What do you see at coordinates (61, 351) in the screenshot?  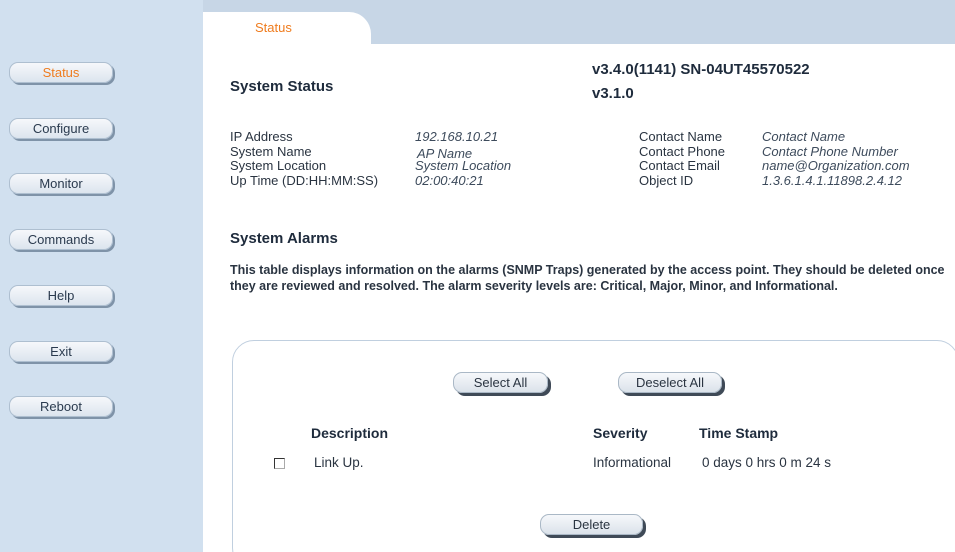 I see `nav-exit-button: Exit` at bounding box center [61, 351].